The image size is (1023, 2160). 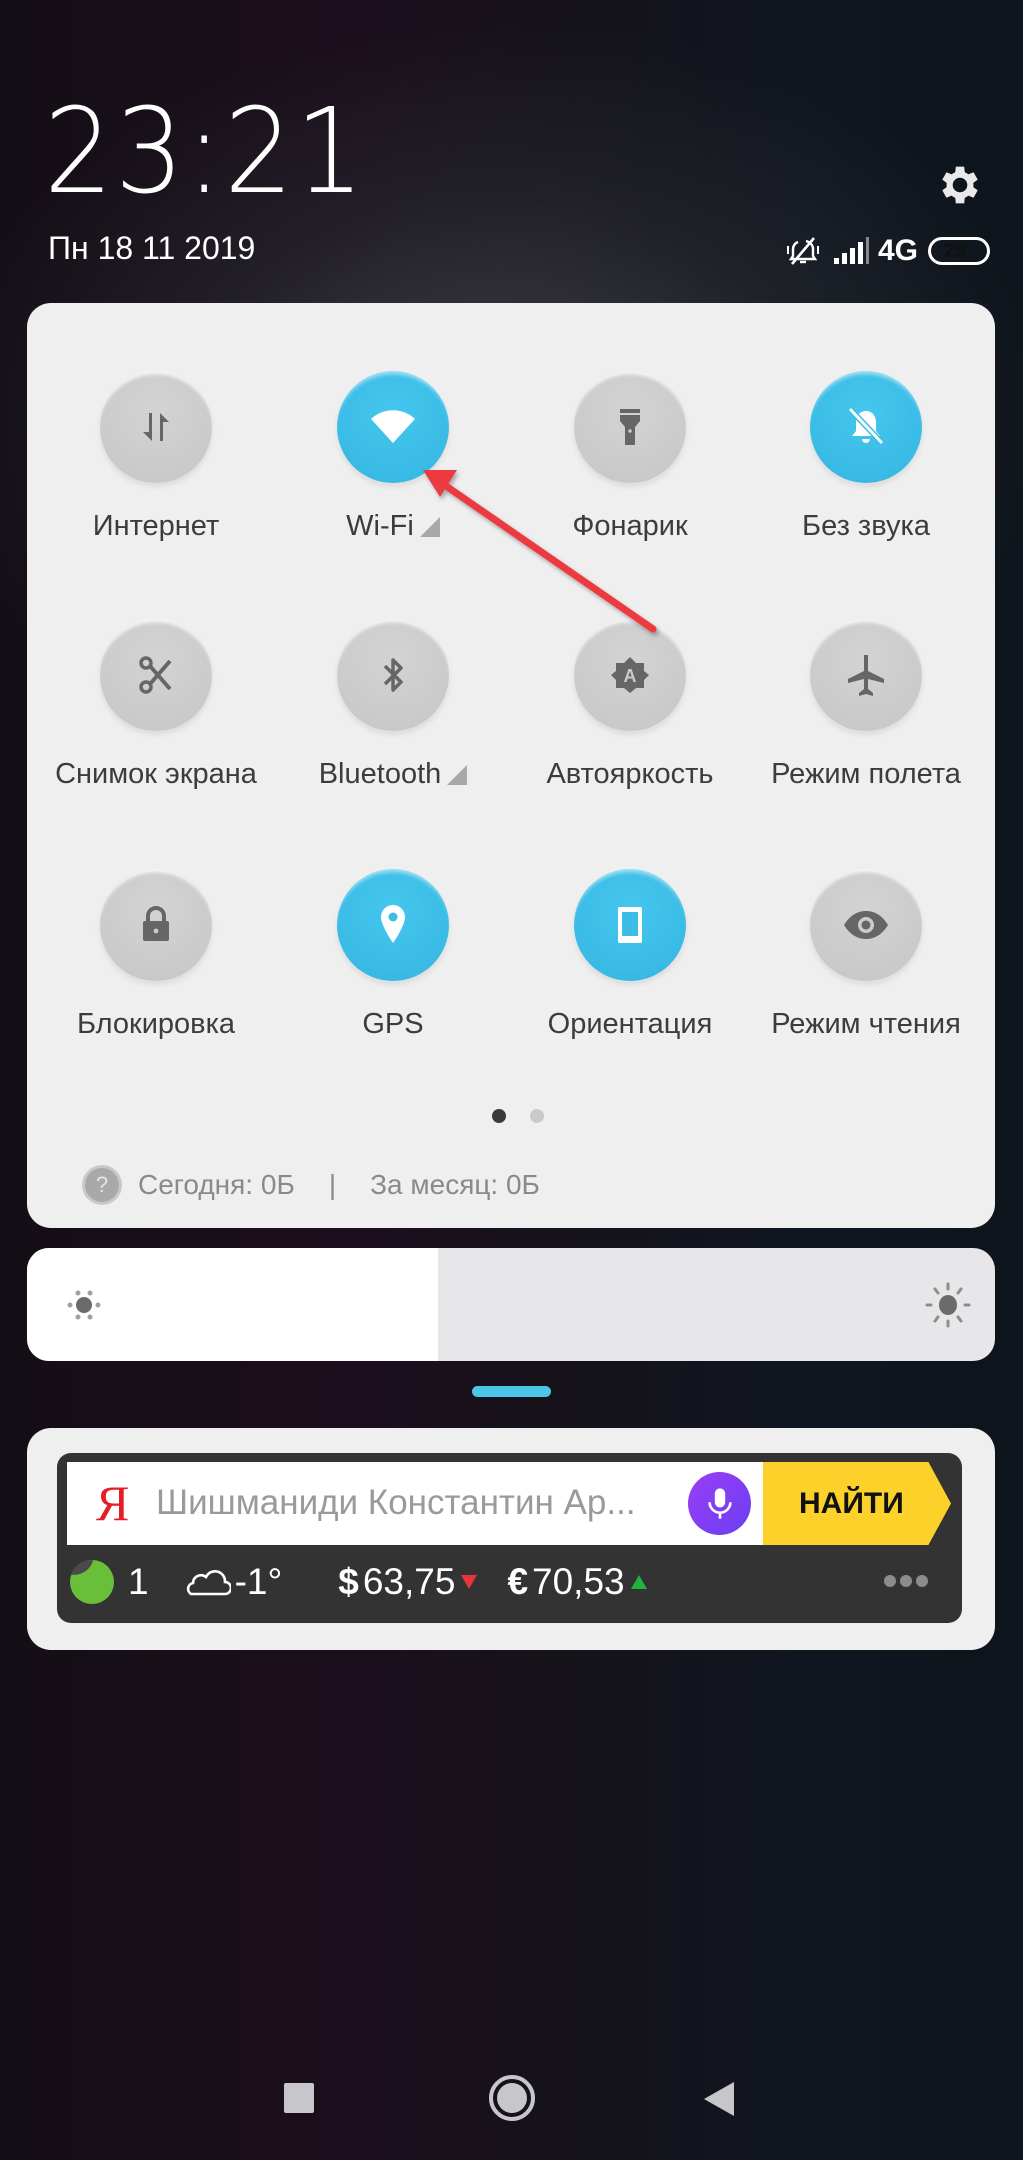 I want to click on tile-label-text: GPS, so click(x=393, y=1024).